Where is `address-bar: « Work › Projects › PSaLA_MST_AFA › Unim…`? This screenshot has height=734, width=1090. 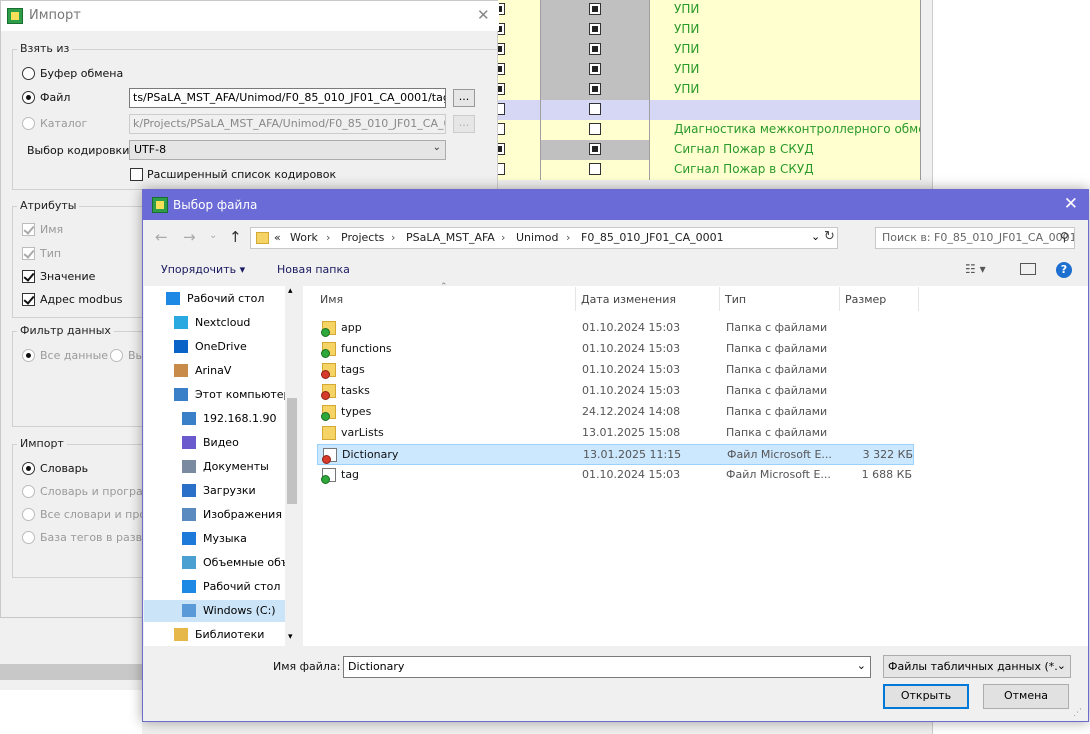
address-bar: « Work › Projects › PSaLA_MST_AFA › Unim… is located at coordinates (544, 238).